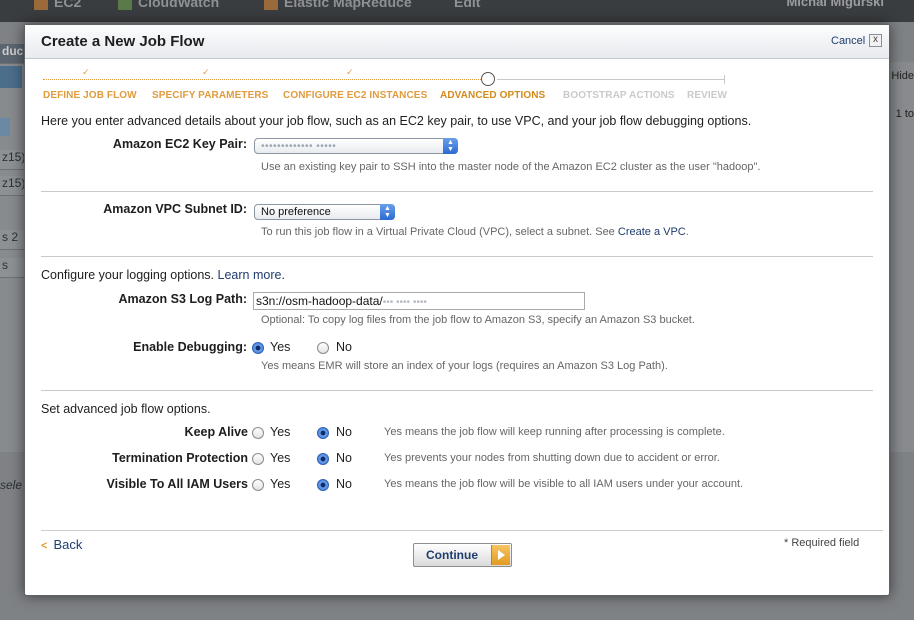  Describe the element at coordinates (250, 275) in the screenshot. I see `learn-more-link: Learn more` at that location.